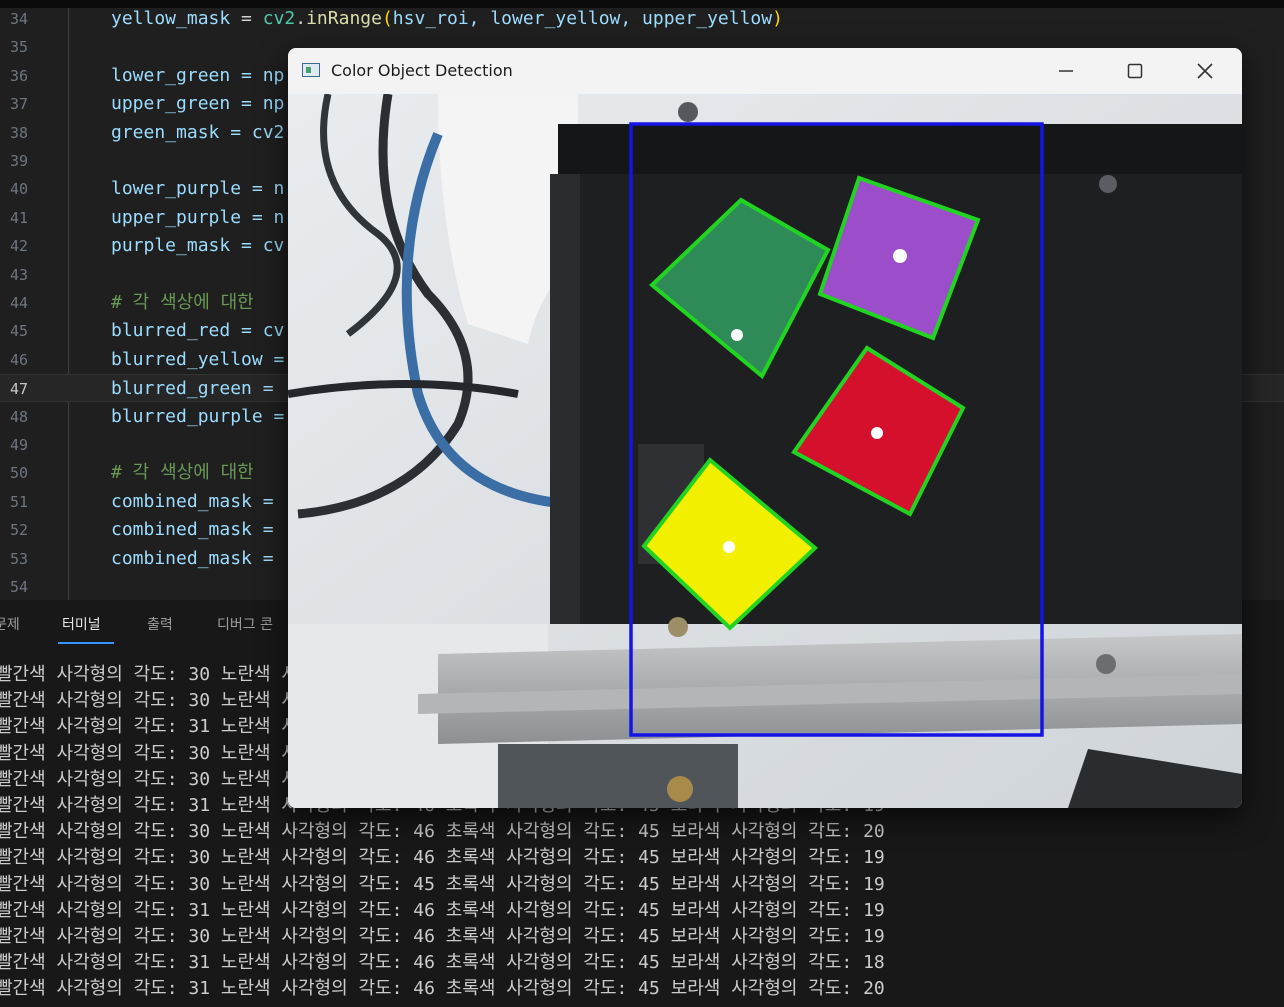 This screenshot has height=1007, width=1284. Describe the element at coordinates (198, 416) in the screenshot. I see `code-text: blurred_purple =` at that location.